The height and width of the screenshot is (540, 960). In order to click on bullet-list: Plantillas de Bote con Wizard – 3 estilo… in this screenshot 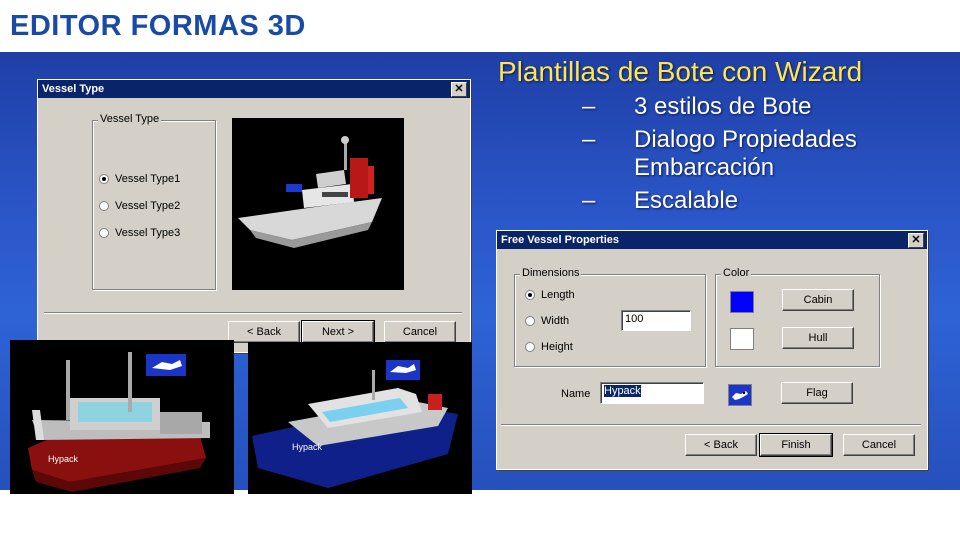, I will do `click(718, 135)`.